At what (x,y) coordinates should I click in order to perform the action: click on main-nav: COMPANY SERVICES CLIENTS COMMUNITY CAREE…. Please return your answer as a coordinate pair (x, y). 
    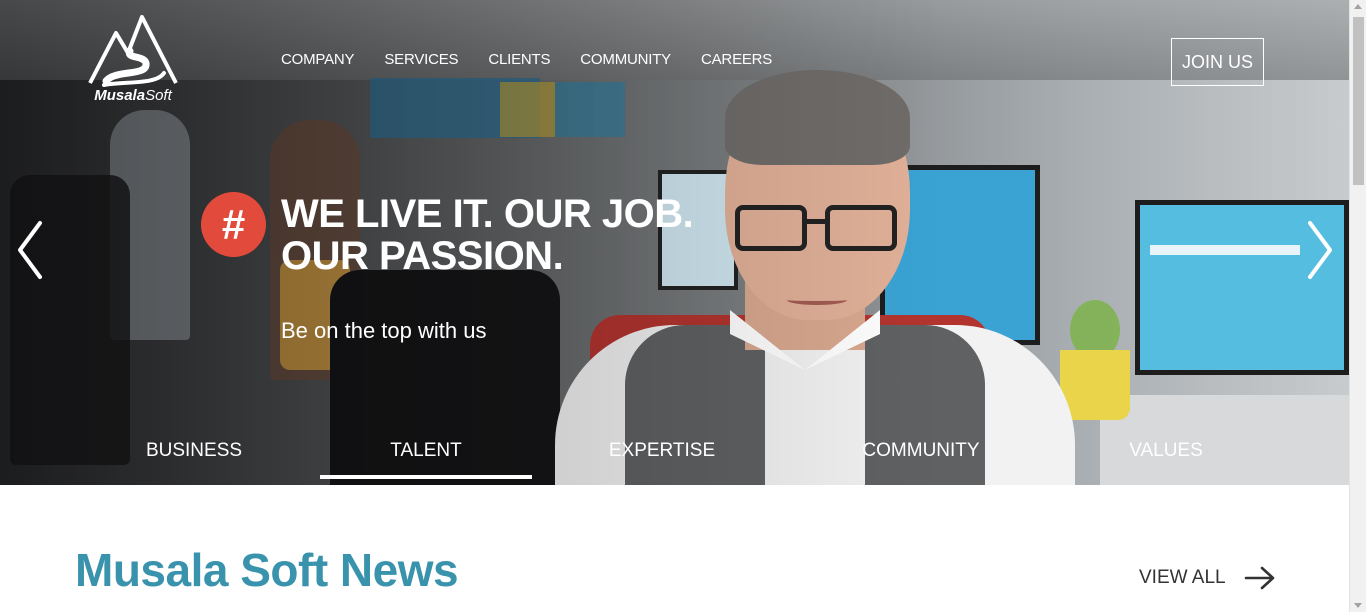
    Looking at the image, I should click on (526, 59).